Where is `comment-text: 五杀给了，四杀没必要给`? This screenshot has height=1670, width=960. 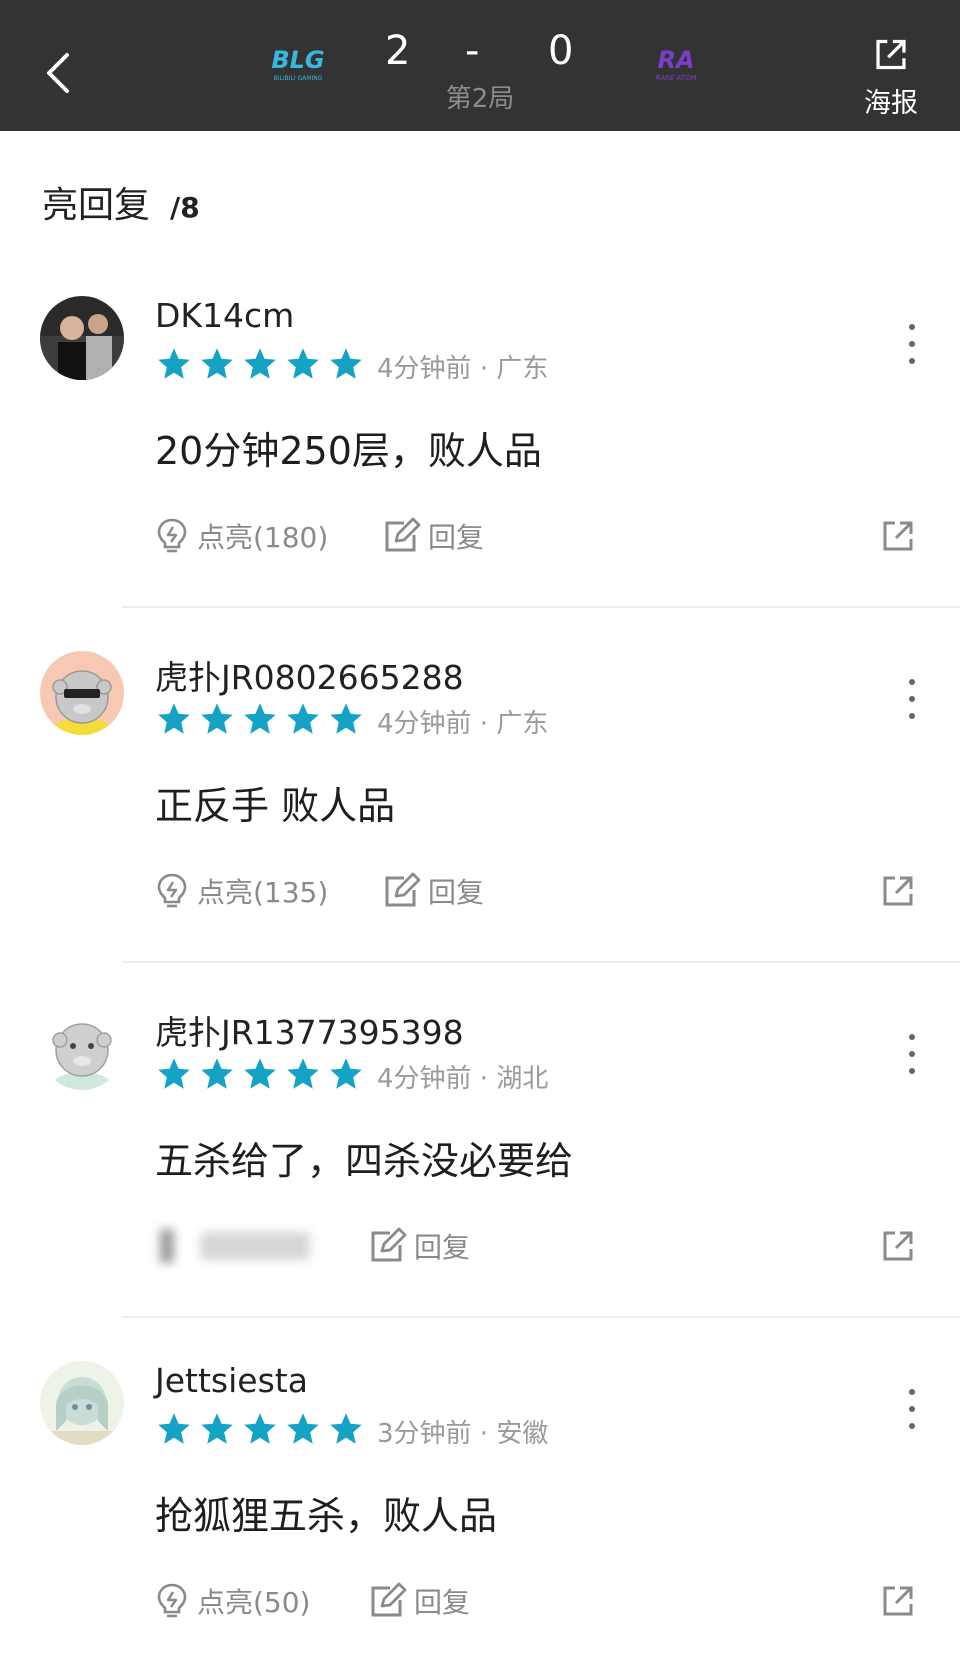
comment-text: 五杀给了，四杀没必要给 is located at coordinates (364, 1161).